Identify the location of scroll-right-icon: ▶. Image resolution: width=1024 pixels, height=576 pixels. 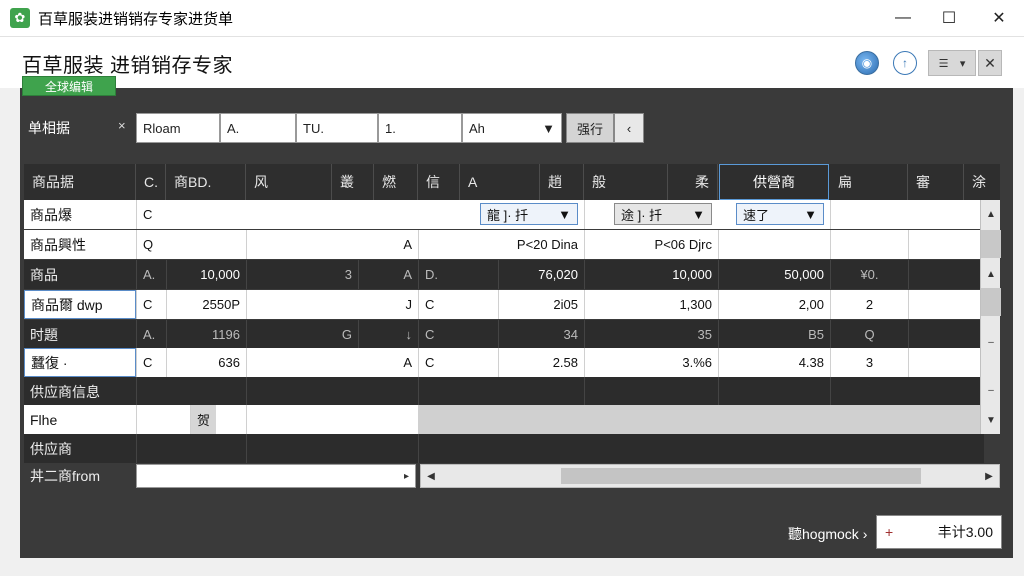
(989, 476).